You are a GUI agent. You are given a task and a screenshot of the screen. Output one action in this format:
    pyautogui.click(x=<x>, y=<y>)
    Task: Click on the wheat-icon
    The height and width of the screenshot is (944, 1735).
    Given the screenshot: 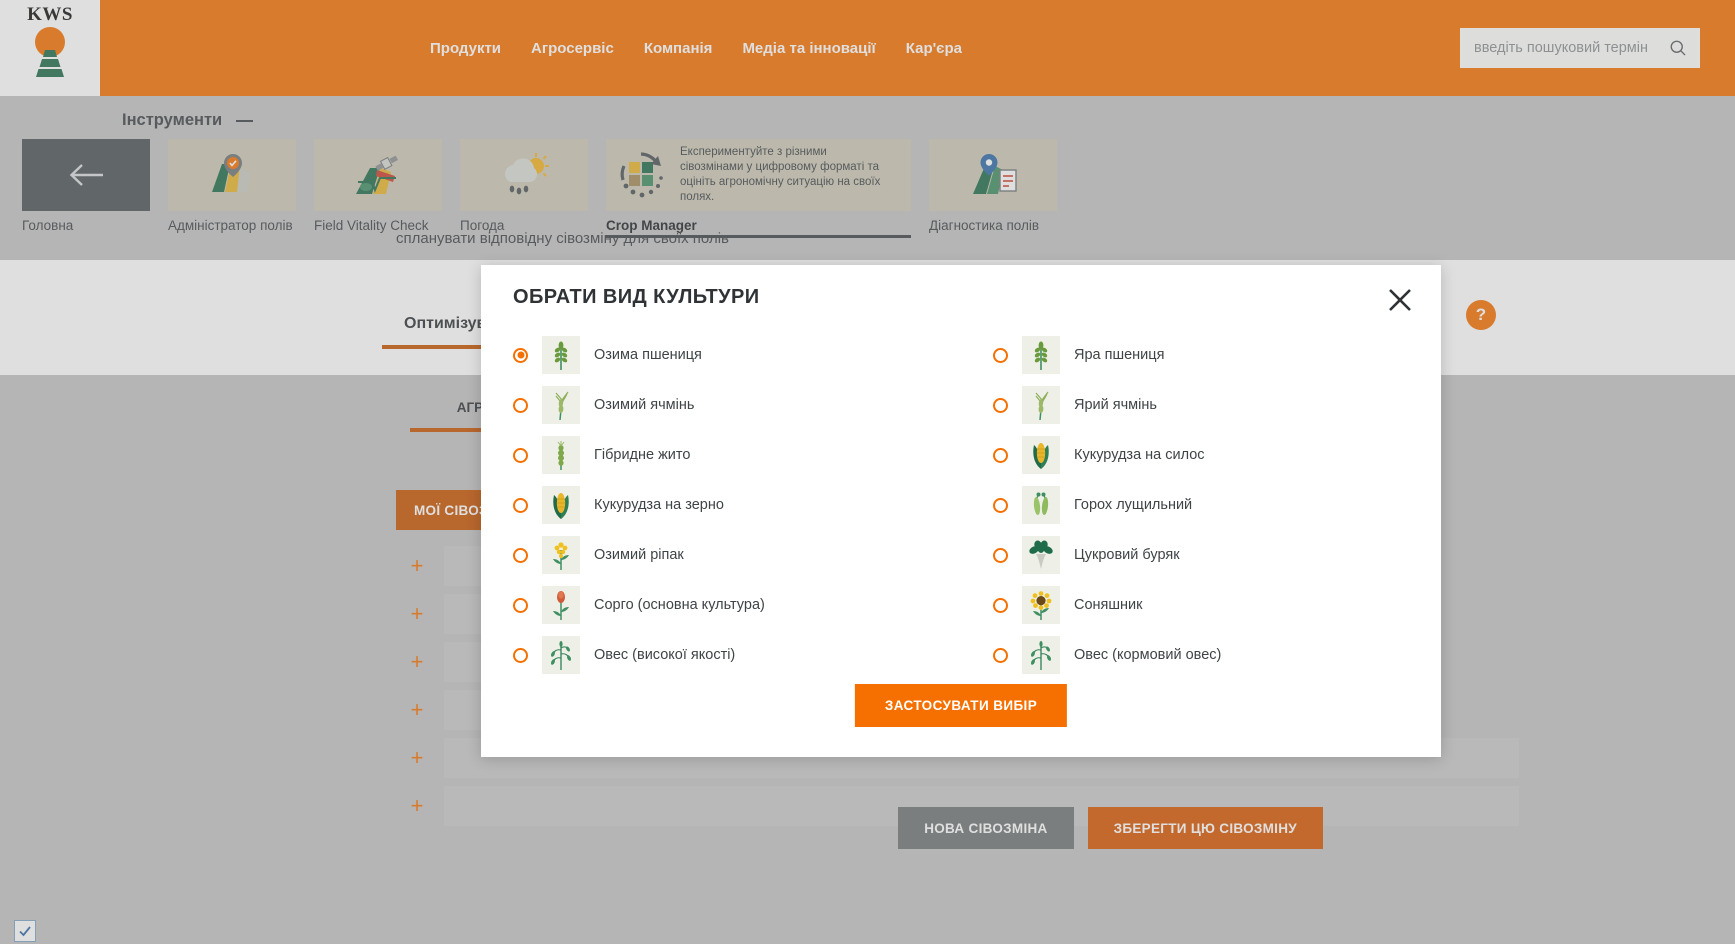 What is the action you would take?
    pyautogui.click(x=1041, y=355)
    